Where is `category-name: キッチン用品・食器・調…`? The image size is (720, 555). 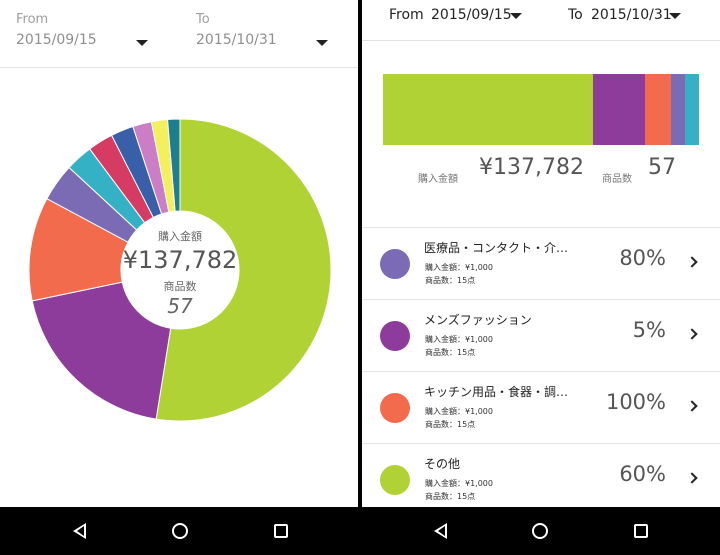 category-name: キッチン用品・食器・調… is located at coordinates (496, 392).